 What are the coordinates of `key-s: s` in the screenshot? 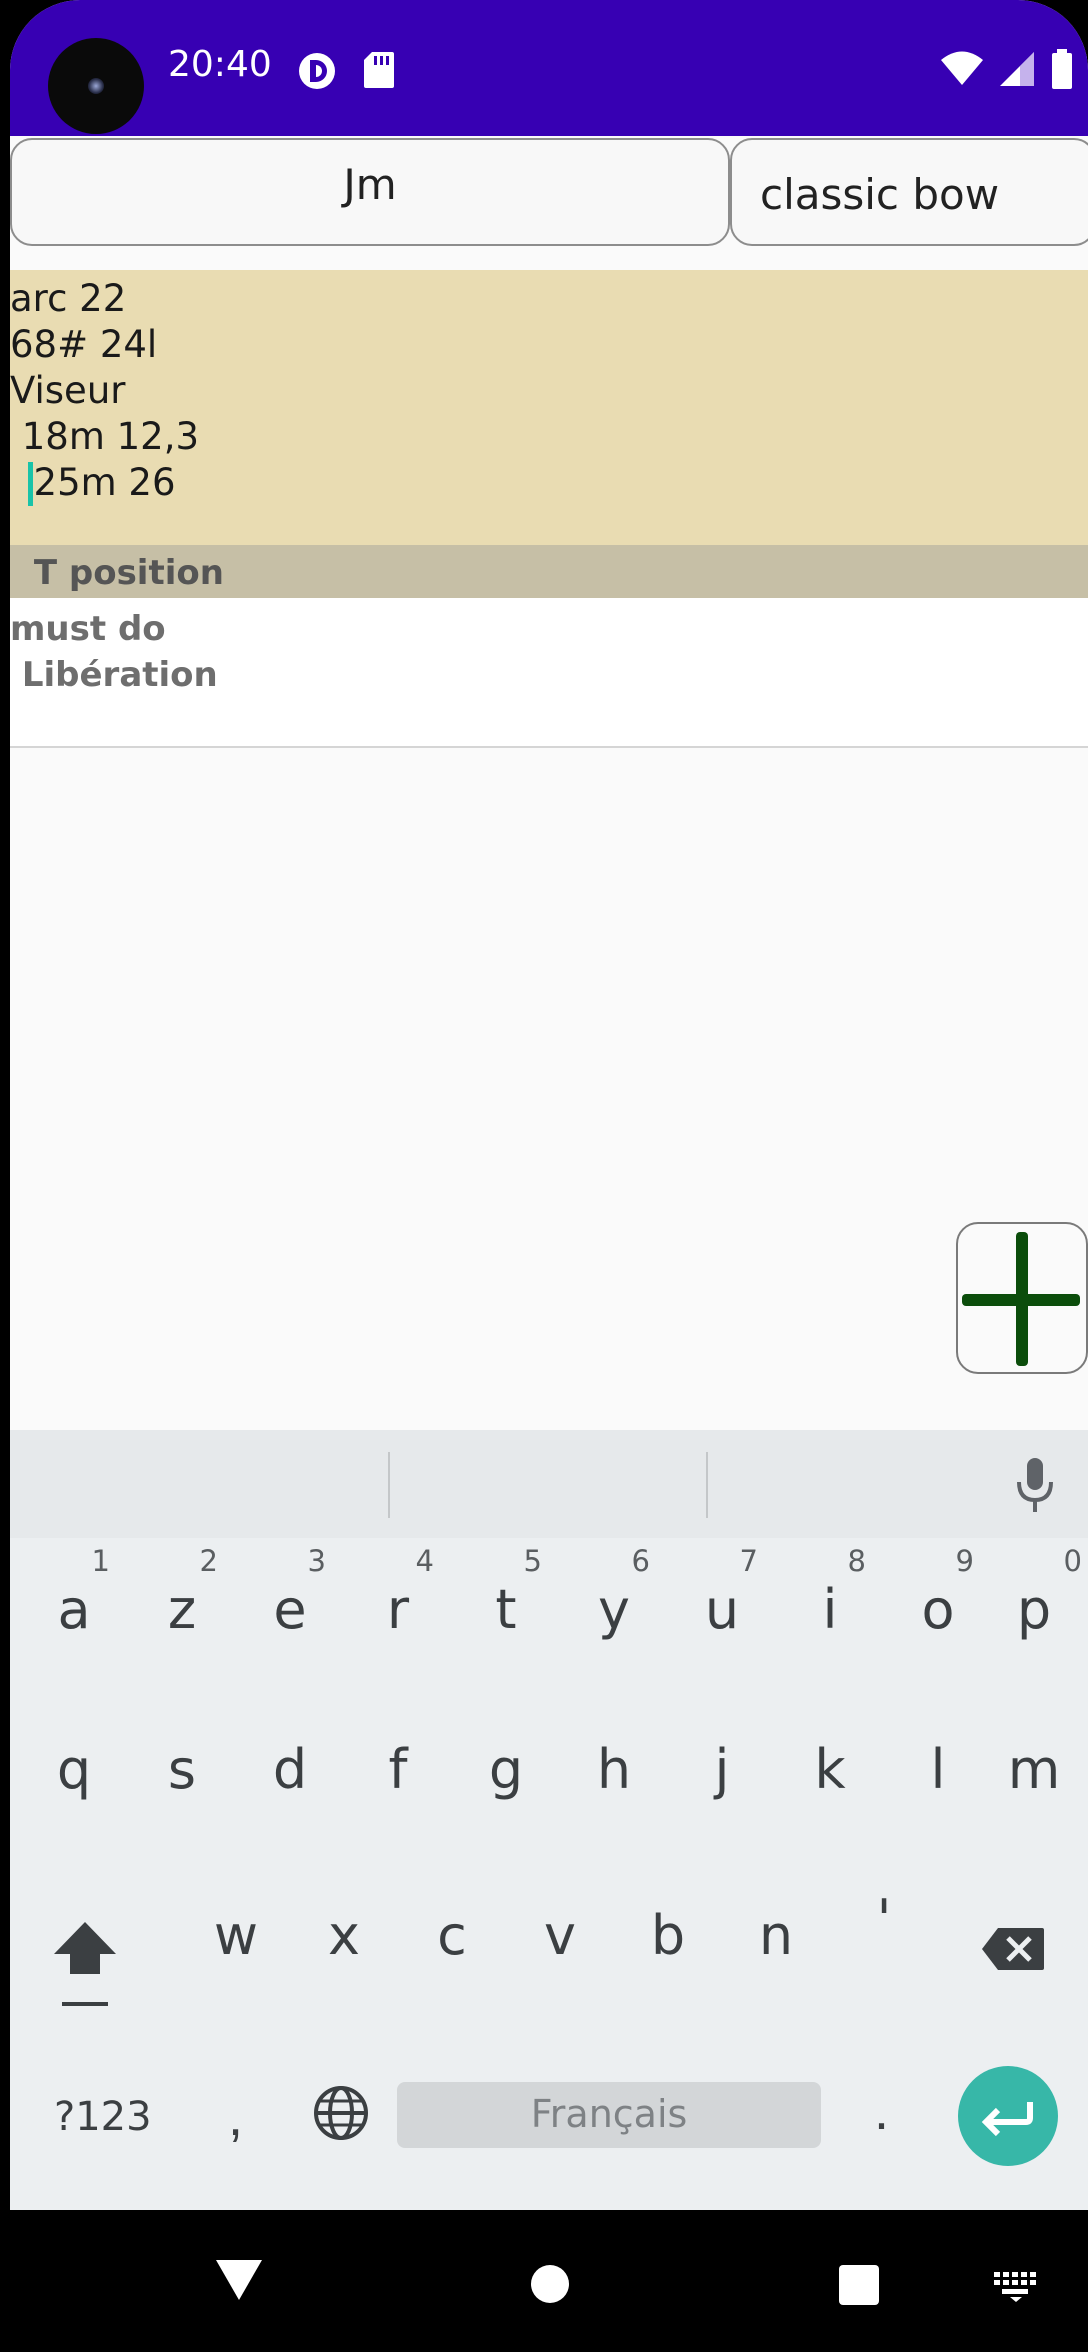 It's located at (182, 1775).